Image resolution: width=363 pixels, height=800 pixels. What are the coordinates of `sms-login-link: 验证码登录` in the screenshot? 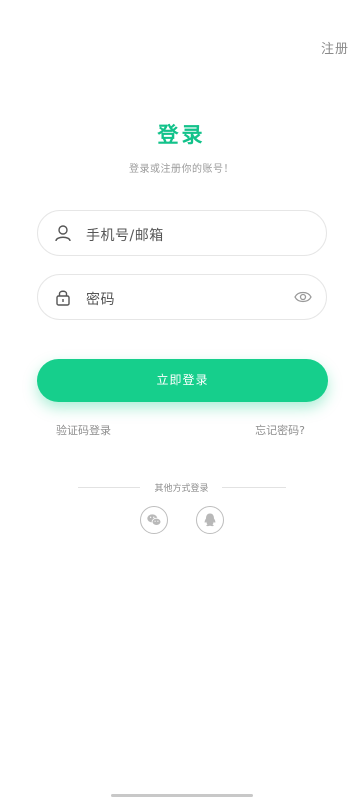 It's located at (83, 430).